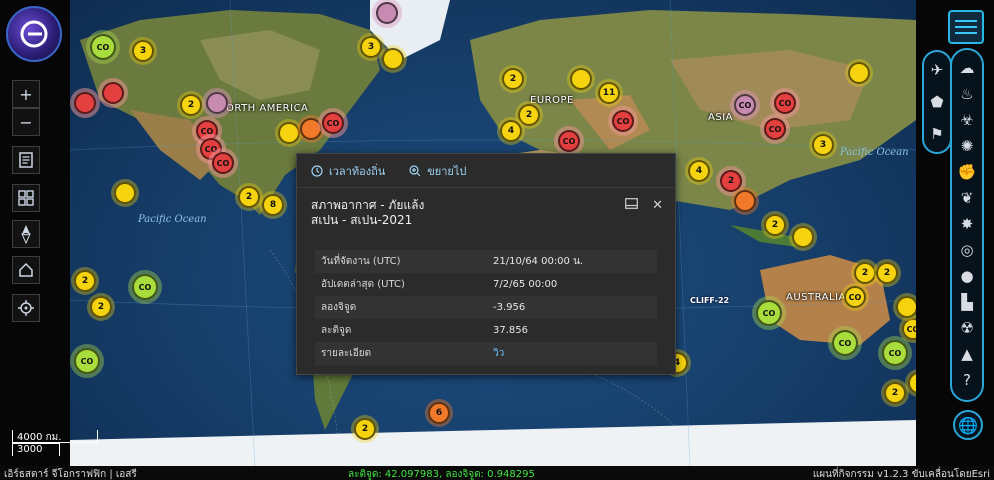  Describe the element at coordinates (967, 94) in the screenshot. I see `fire-icon: ♨` at that location.